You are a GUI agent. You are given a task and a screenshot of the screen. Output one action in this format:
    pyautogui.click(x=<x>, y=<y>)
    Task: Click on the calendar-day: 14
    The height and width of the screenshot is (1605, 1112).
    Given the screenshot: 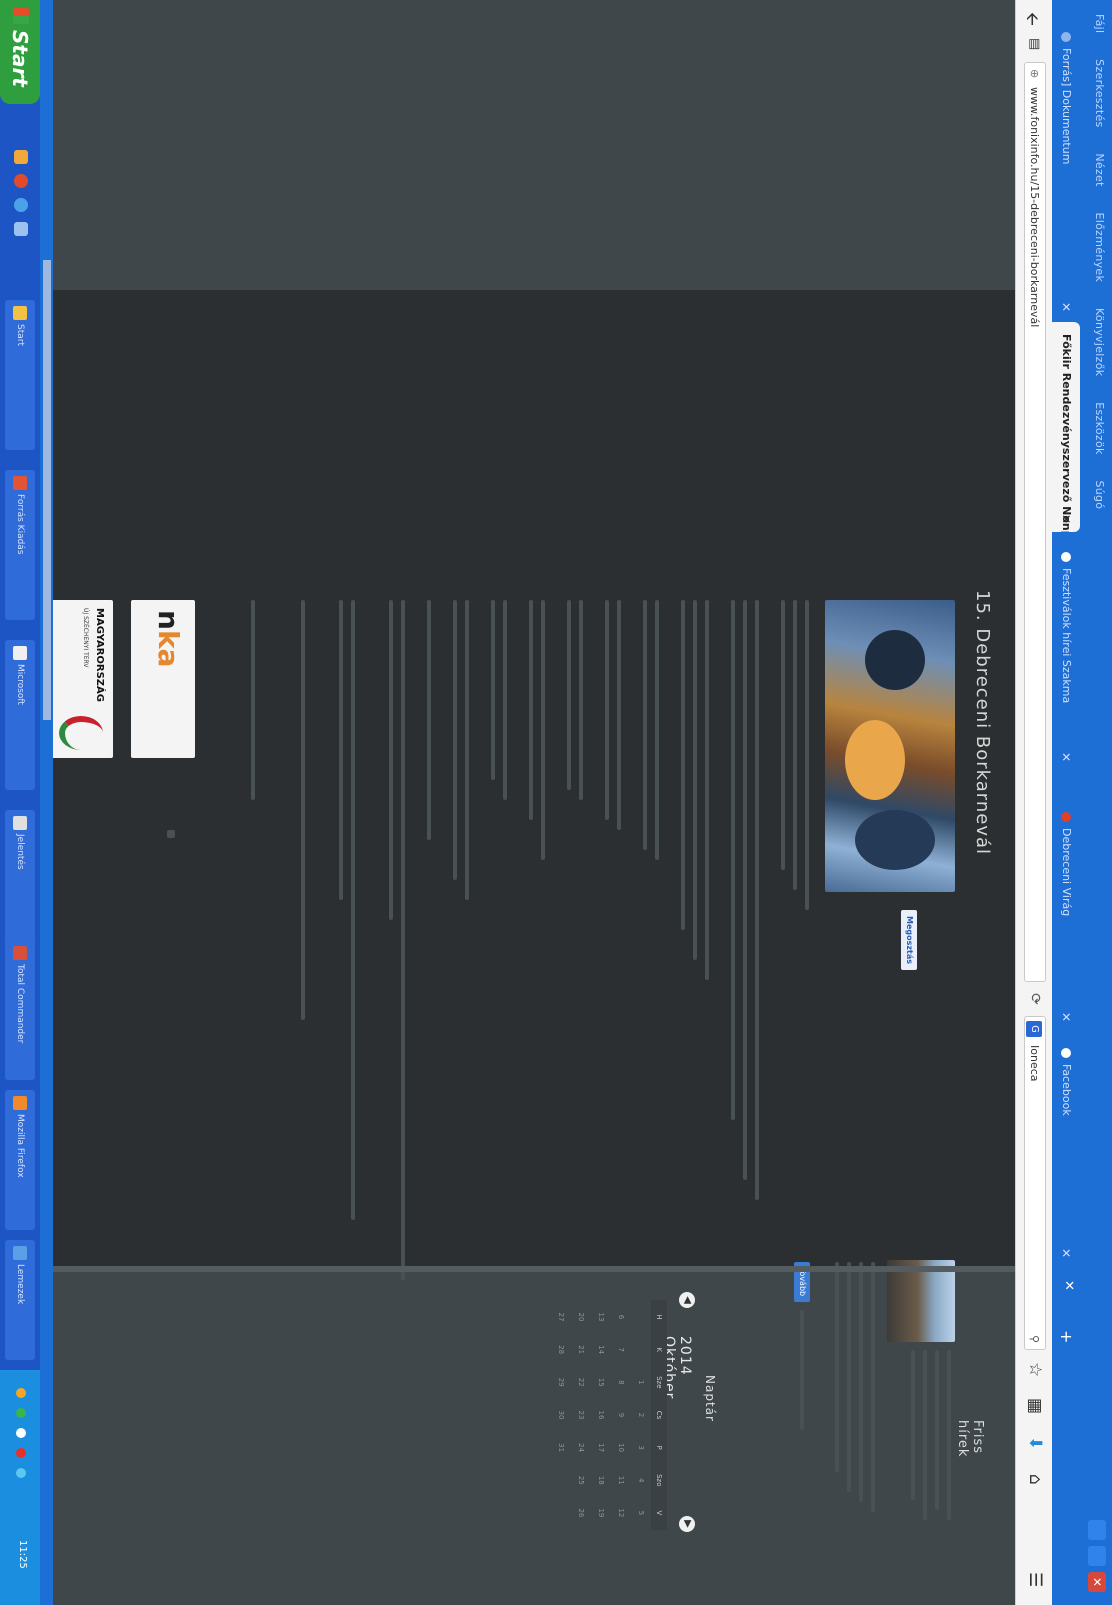 What is the action you would take?
    pyautogui.click(x=601, y=1350)
    